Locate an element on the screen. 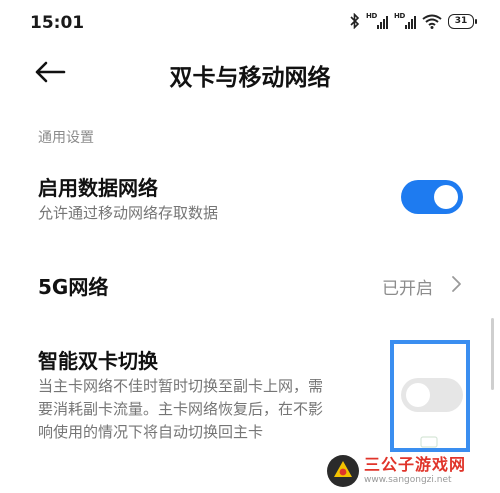 The image size is (500, 493). watermark: 三公子游戏网 www.sangongzi.net is located at coordinates (412, 471).